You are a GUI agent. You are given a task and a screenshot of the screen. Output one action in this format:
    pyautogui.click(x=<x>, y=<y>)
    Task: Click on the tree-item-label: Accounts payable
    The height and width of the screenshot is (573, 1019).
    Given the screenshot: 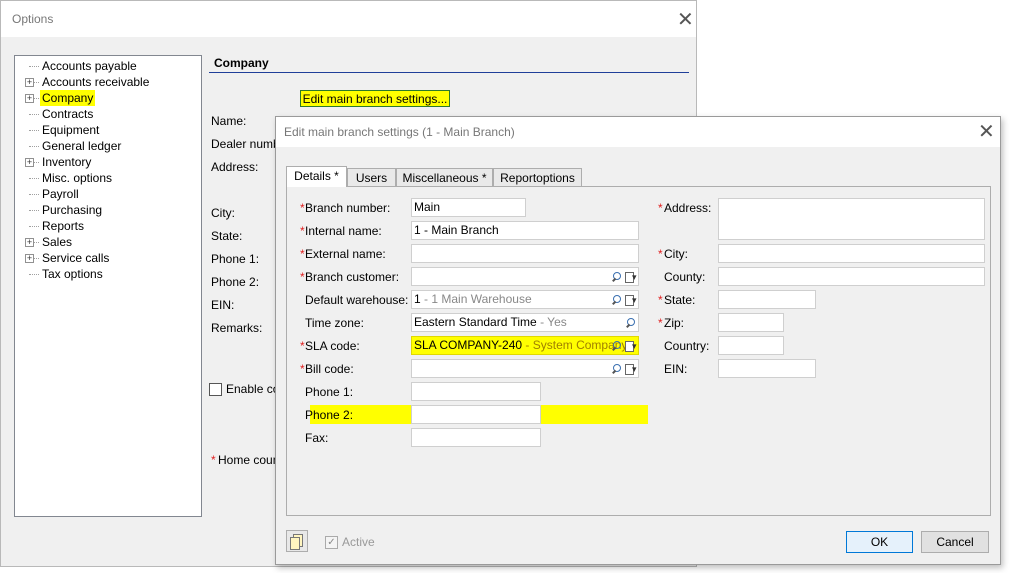 What is the action you would take?
    pyautogui.click(x=89, y=66)
    